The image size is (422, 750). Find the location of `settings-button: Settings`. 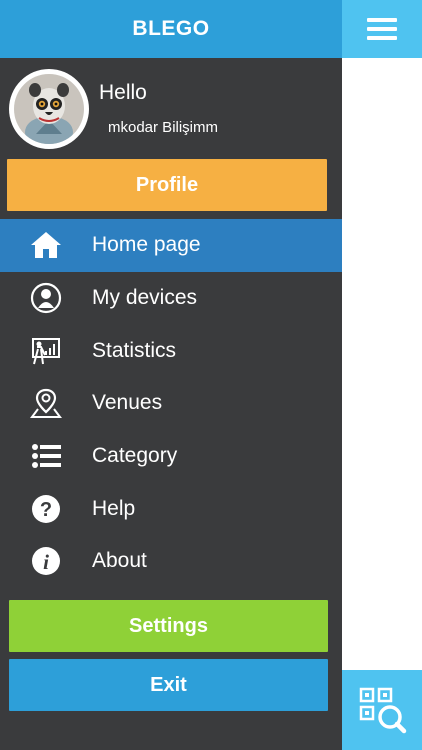

settings-button: Settings is located at coordinates (168, 626).